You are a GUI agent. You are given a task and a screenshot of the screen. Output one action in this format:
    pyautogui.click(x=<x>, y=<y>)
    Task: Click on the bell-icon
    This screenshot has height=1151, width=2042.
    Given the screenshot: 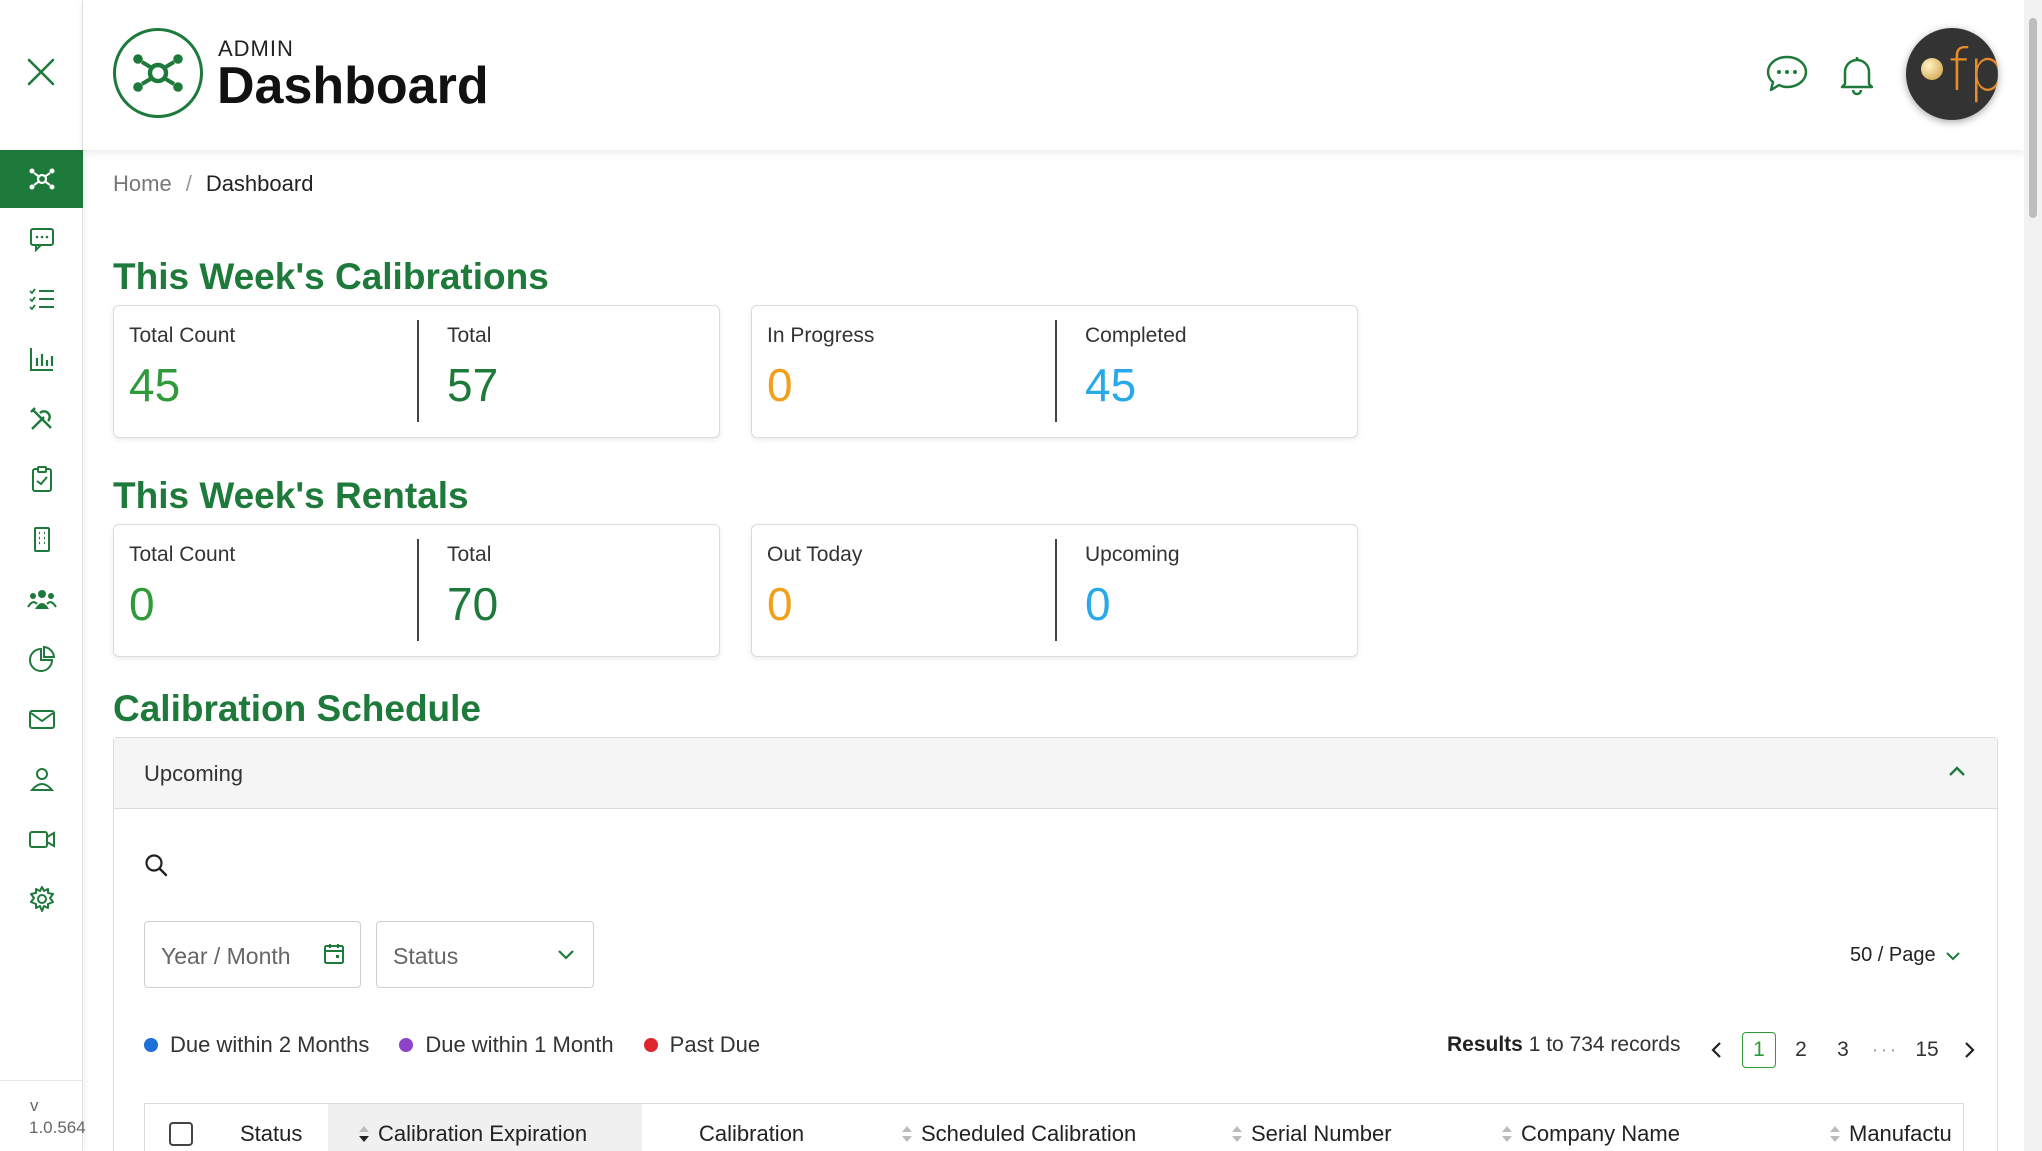 What is the action you would take?
    pyautogui.click(x=1857, y=74)
    